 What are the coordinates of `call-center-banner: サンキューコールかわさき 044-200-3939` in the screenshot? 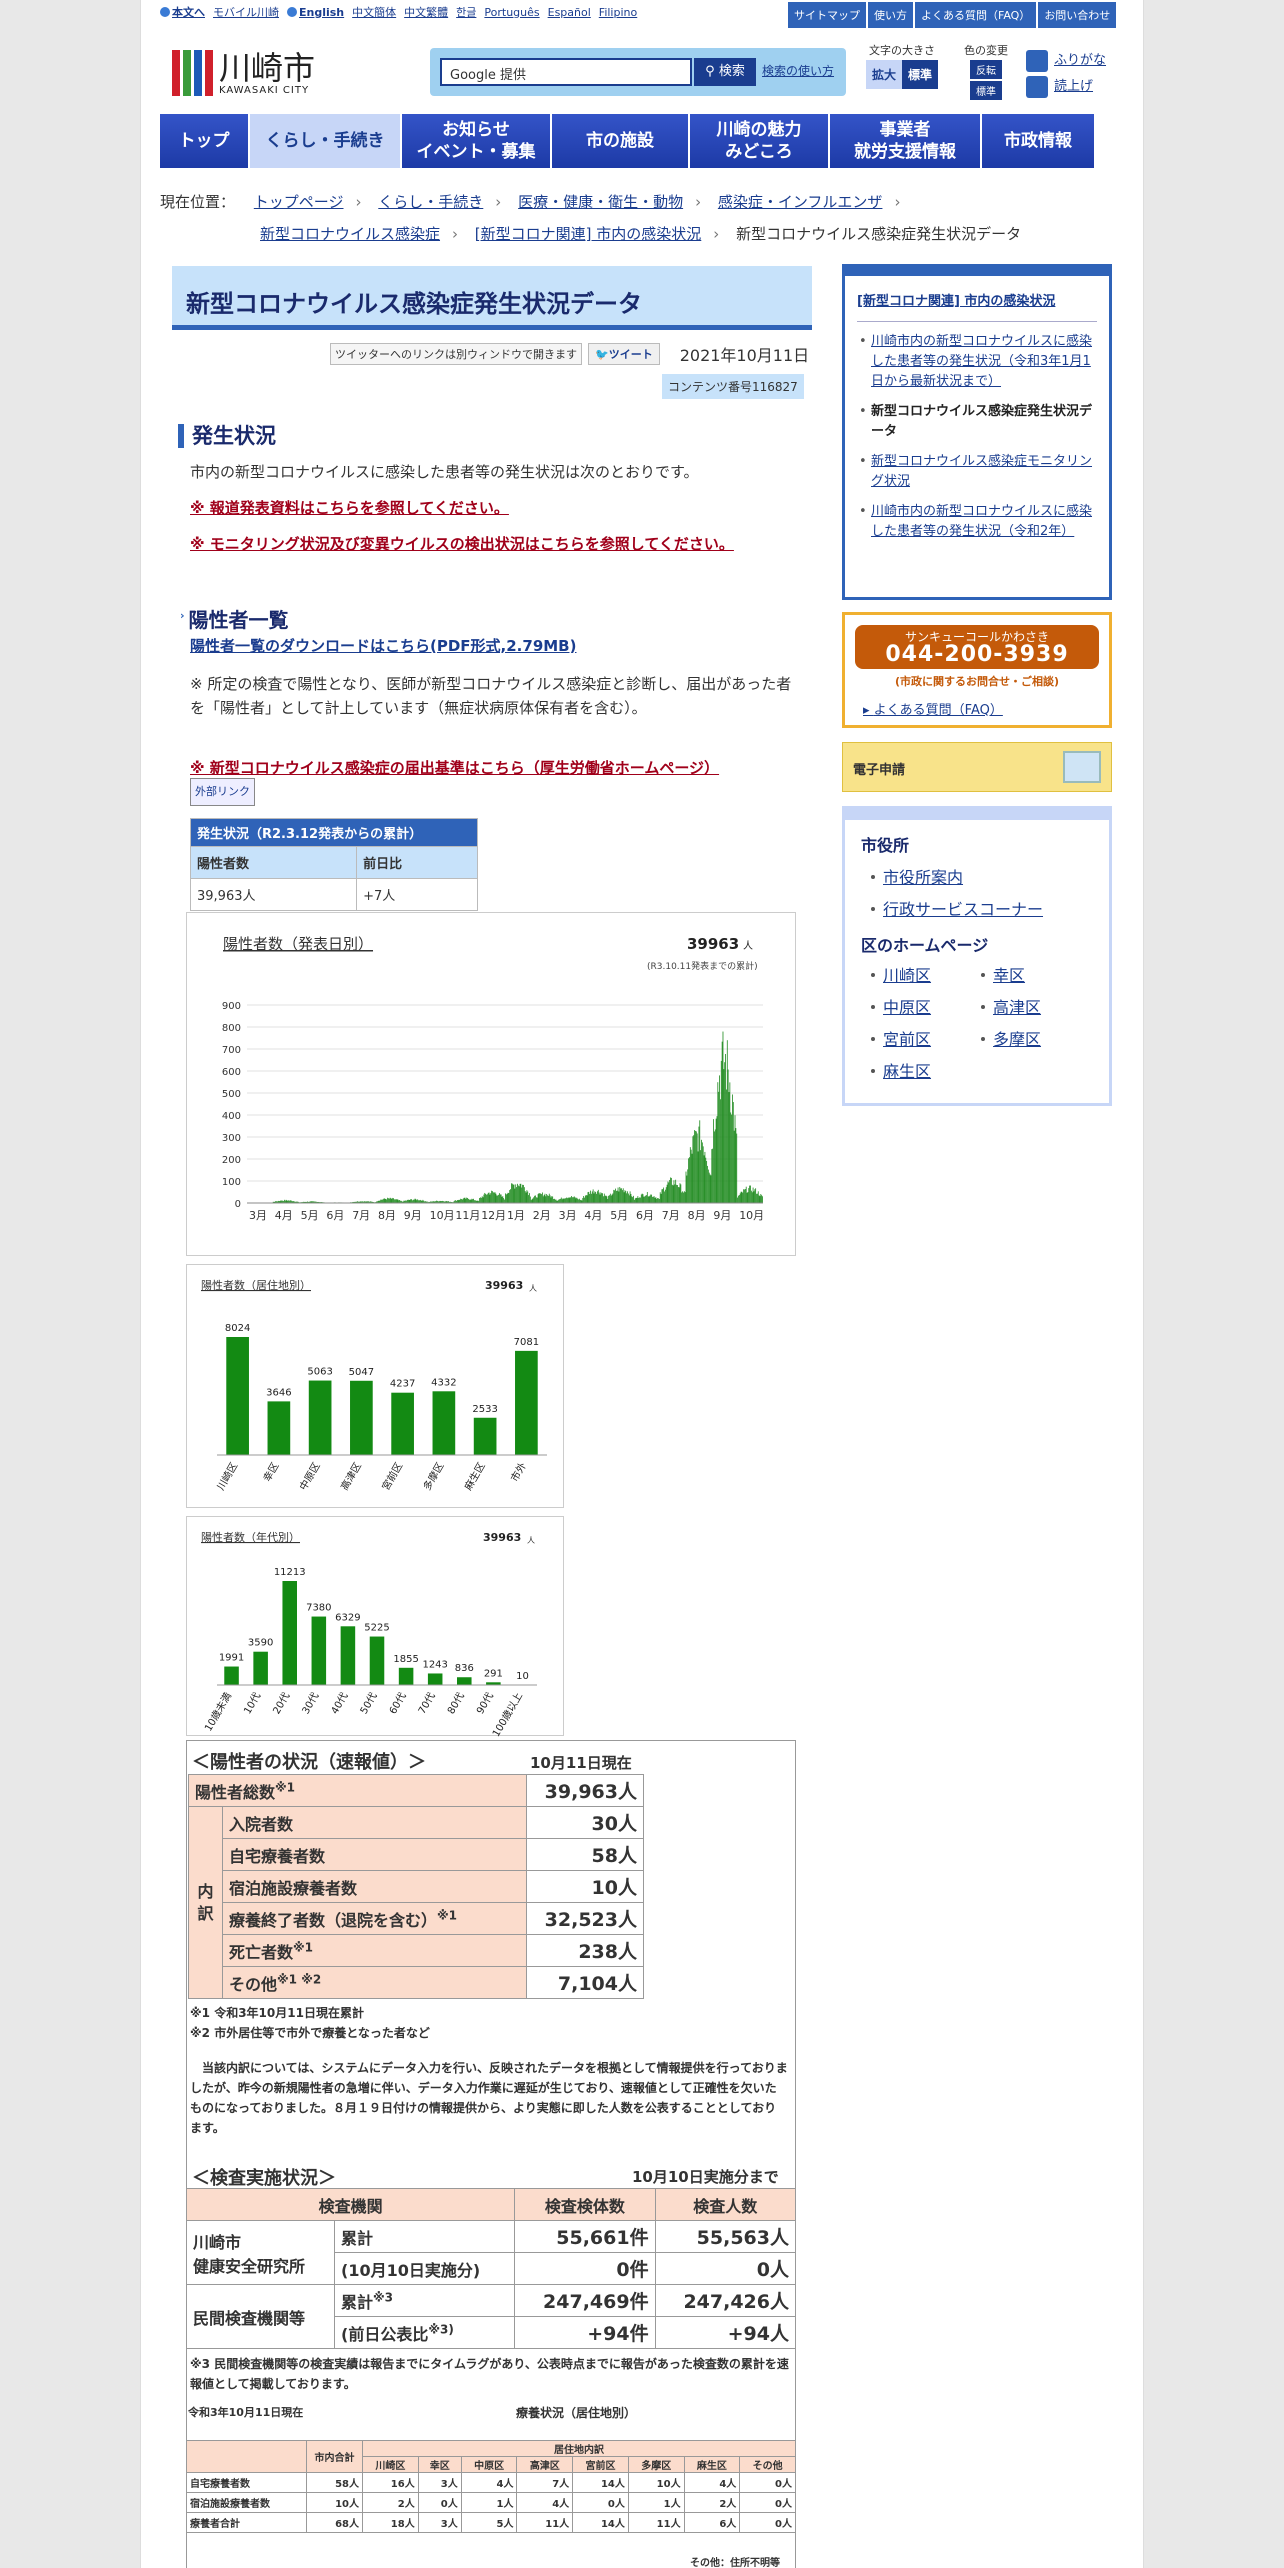 It's located at (977, 647).